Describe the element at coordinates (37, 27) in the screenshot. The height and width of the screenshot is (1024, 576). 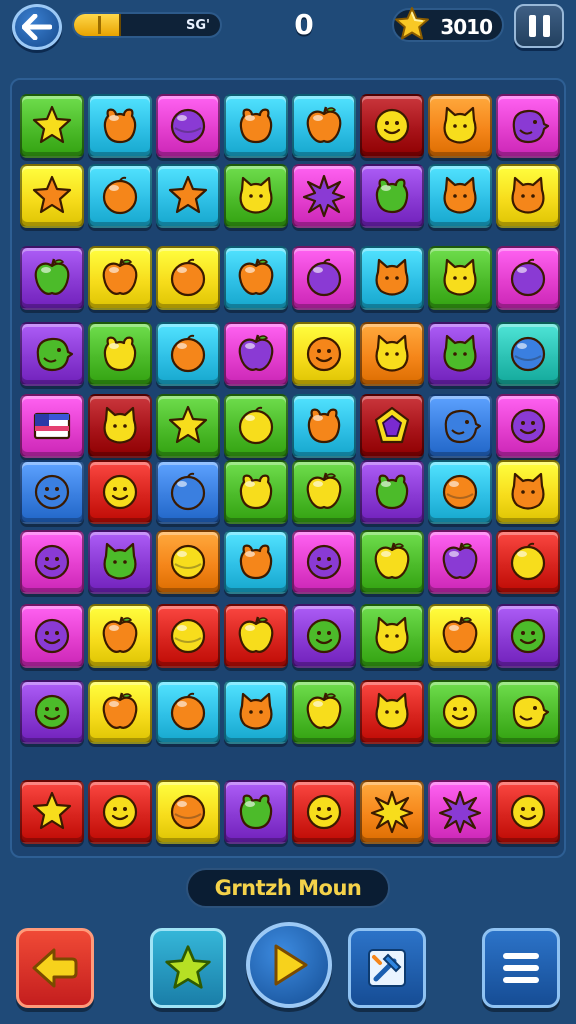
I see `back-button` at that location.